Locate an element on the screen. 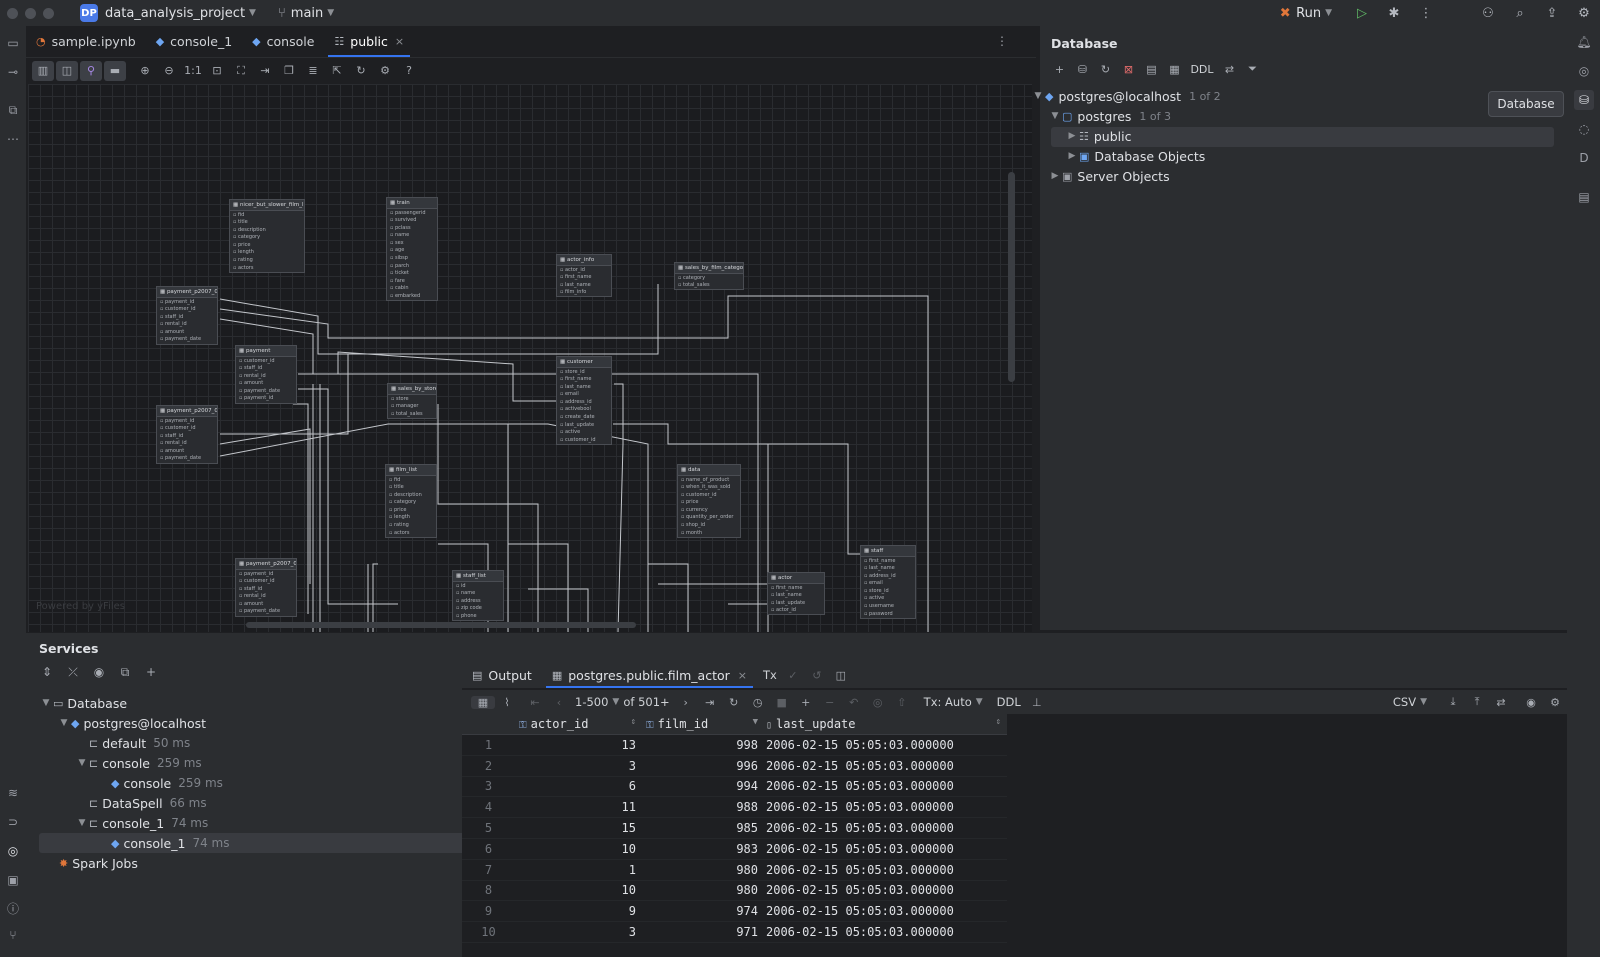 Image resolution: width=1600 pixels, height=957 pixels. tab-public: ☷ public × is located at coordinates (369, 41).